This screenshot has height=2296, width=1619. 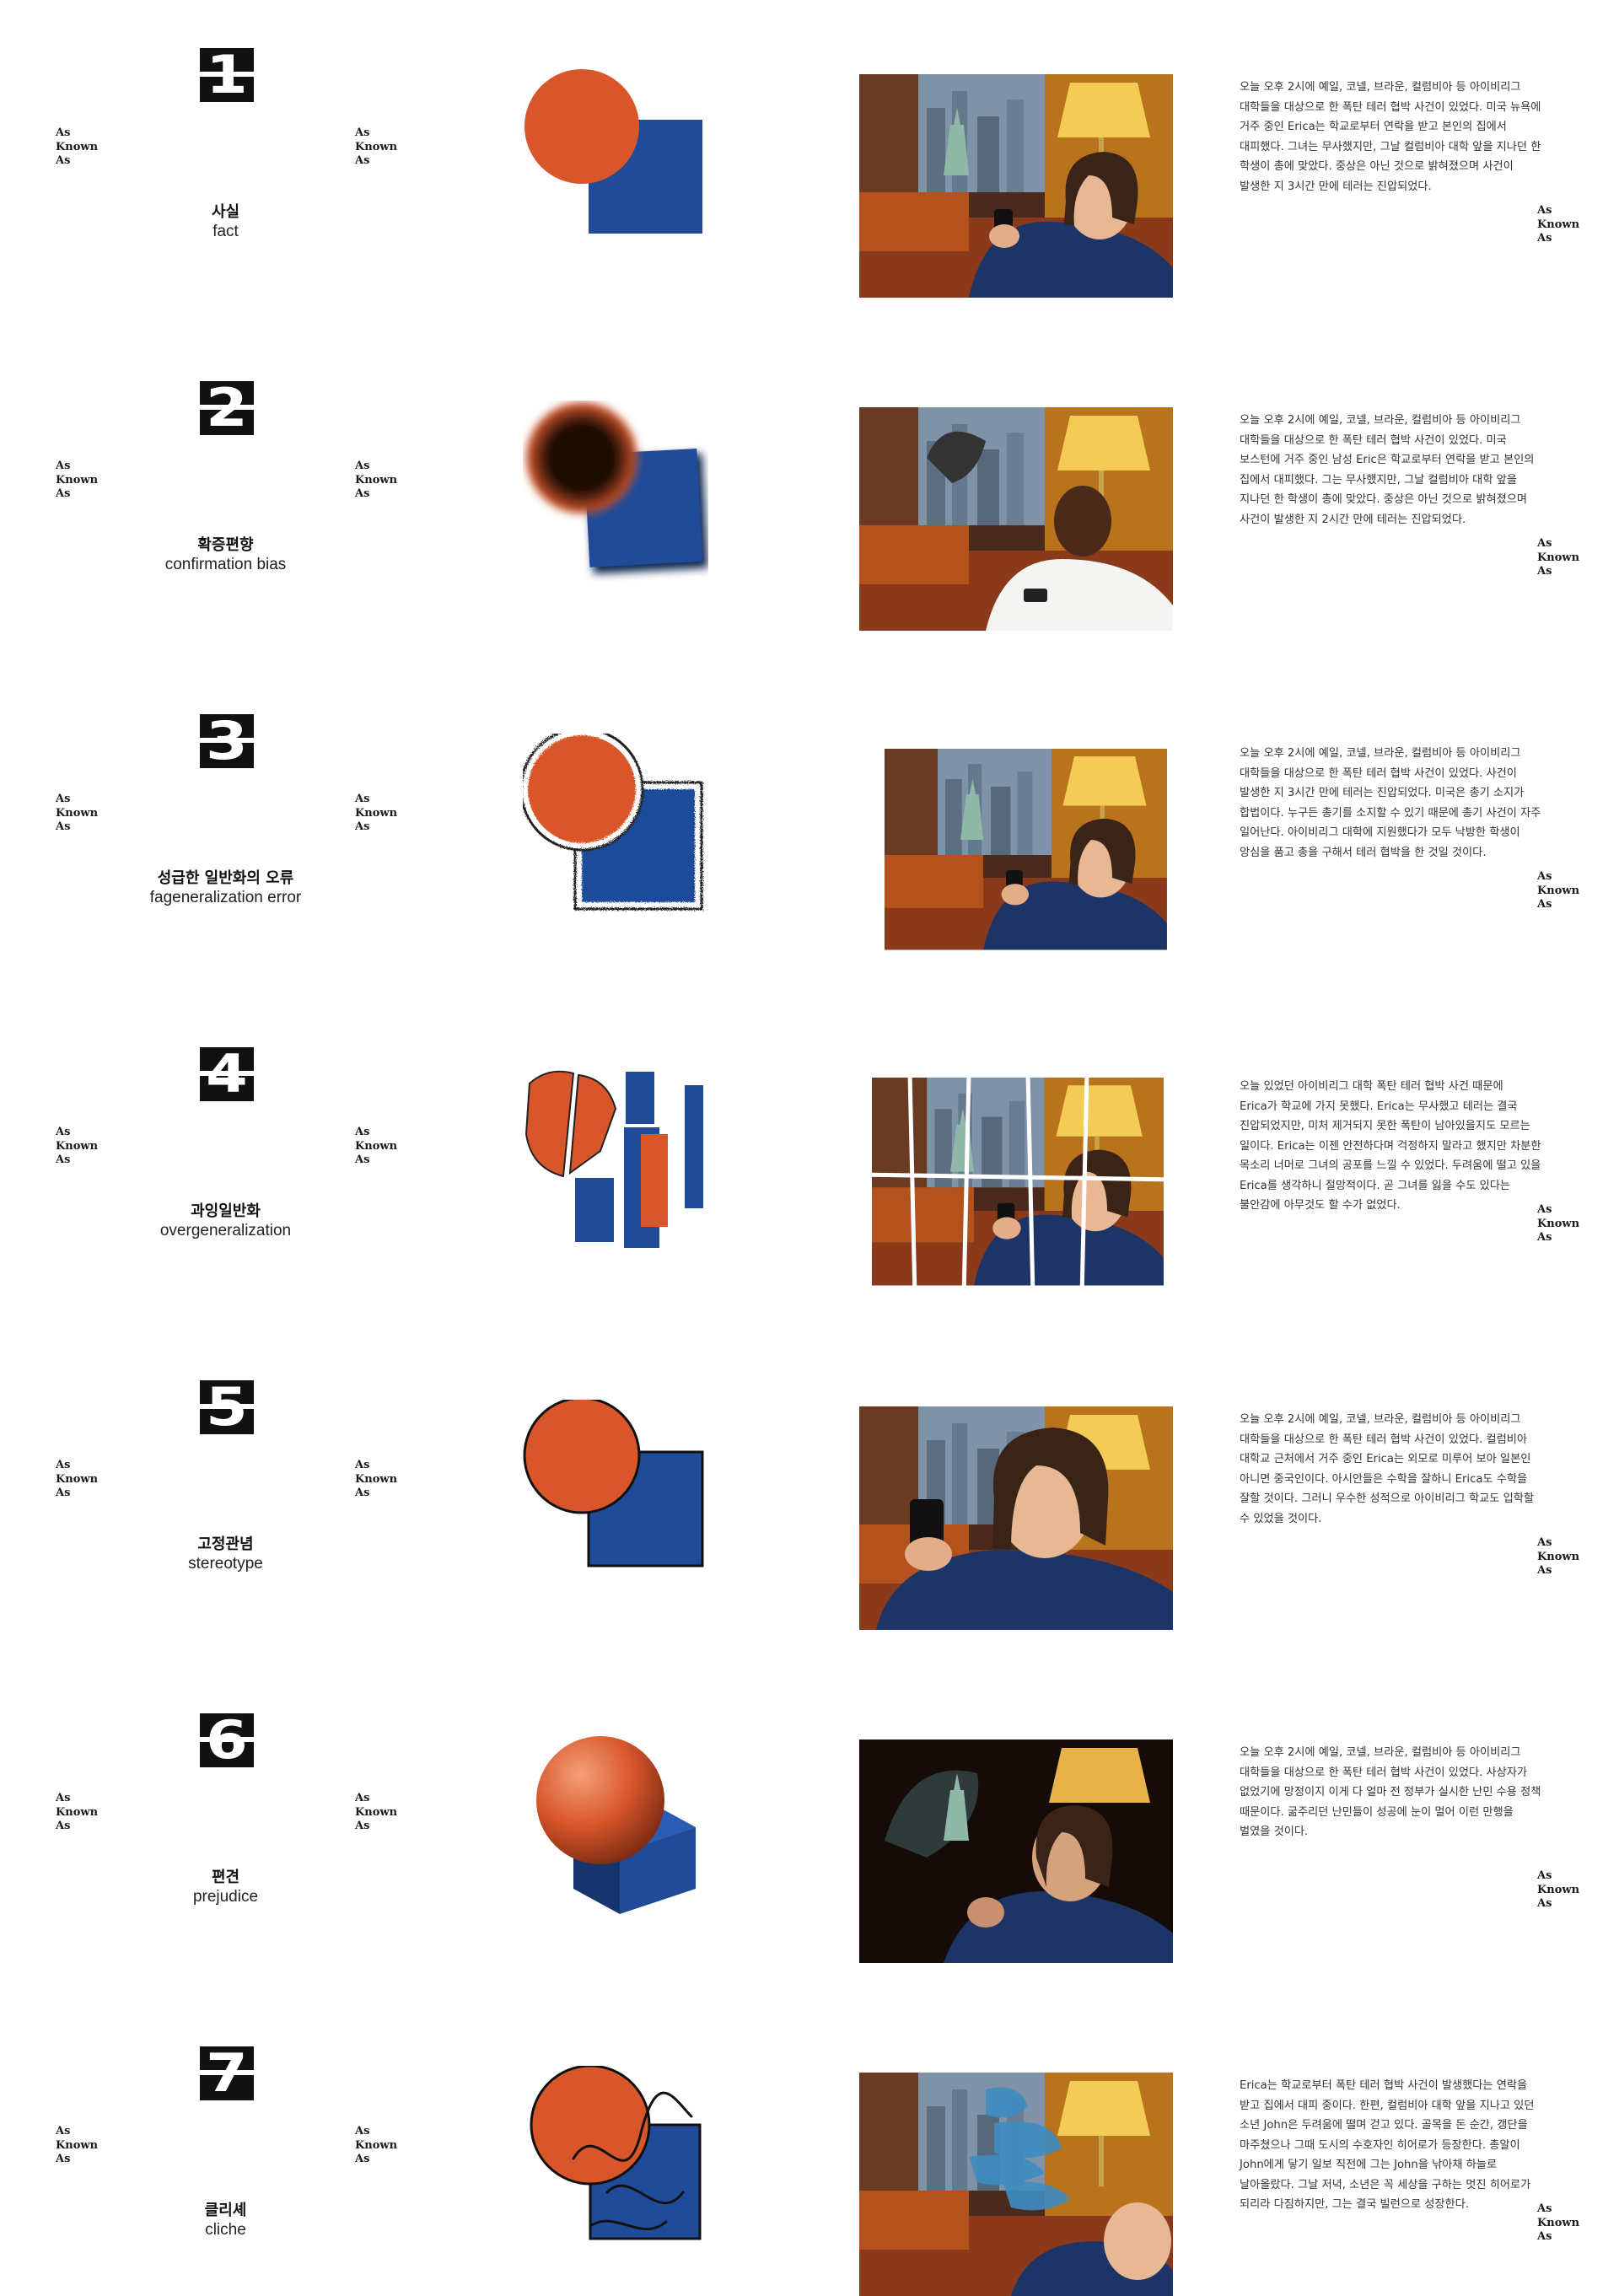 What do you see at coordinates (226, 1564) in the screenshot?
I see `title-english: stereotype` at bounding box center [226, 1564].